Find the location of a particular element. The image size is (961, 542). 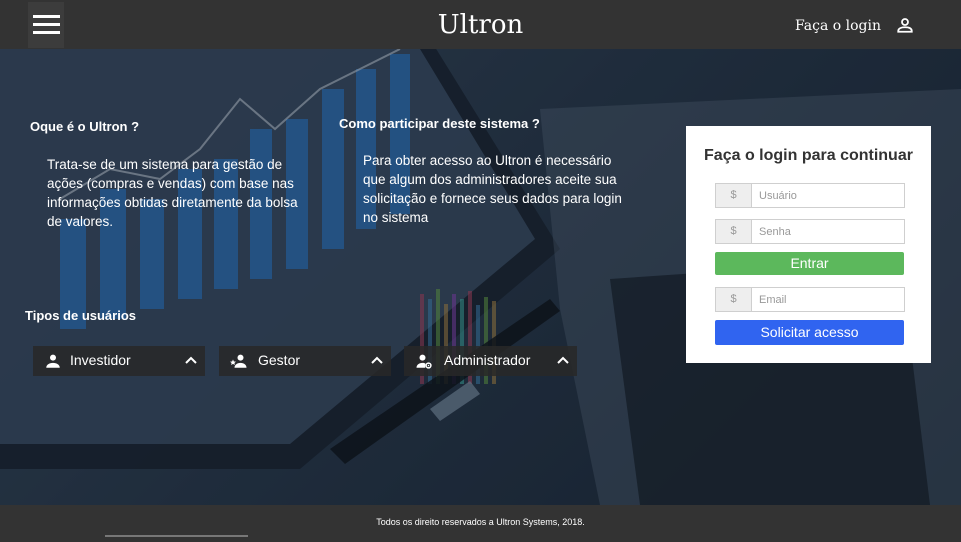

login-card-title: Faça o login para continuar is located at coordinates (808, 155).